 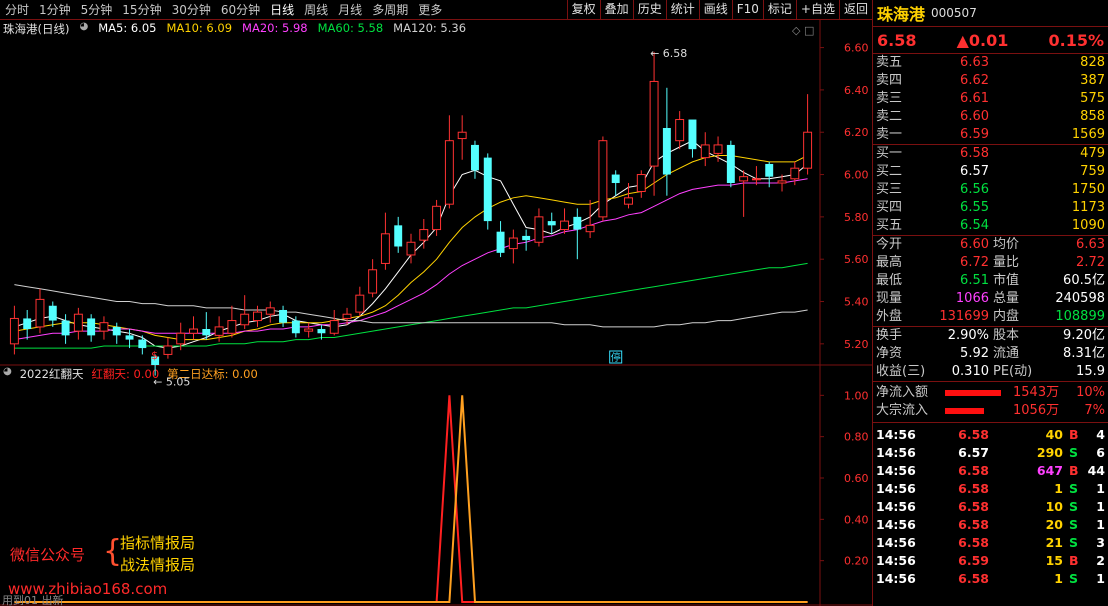 I want to click on tool-button: 返回, so click(x=855, y=10).